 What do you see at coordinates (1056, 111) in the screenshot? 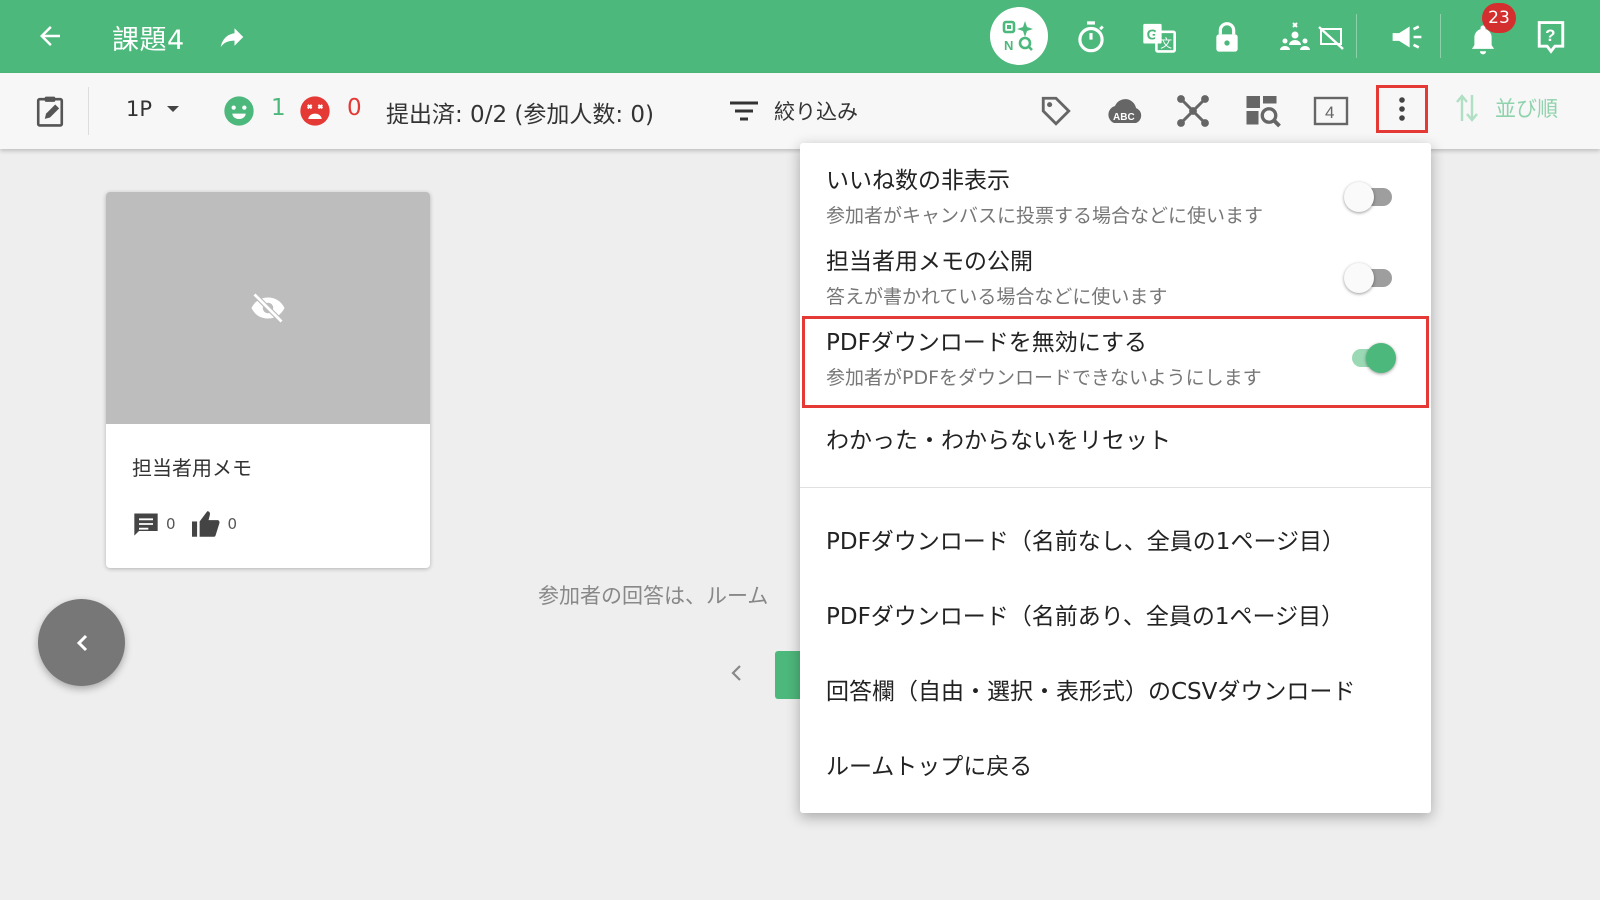
I see `tag-icon` at bounding box center [1056, 111].